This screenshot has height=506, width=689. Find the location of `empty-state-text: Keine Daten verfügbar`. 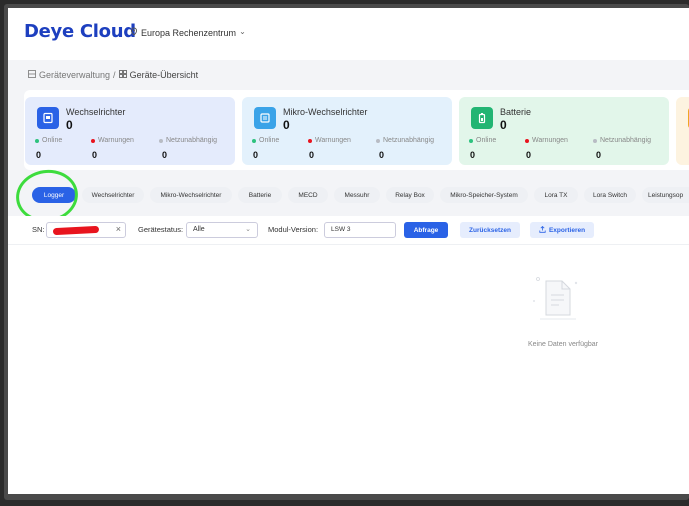

empty-state-text: Keine Daten verfügbar is located at coordinates (563, 344).